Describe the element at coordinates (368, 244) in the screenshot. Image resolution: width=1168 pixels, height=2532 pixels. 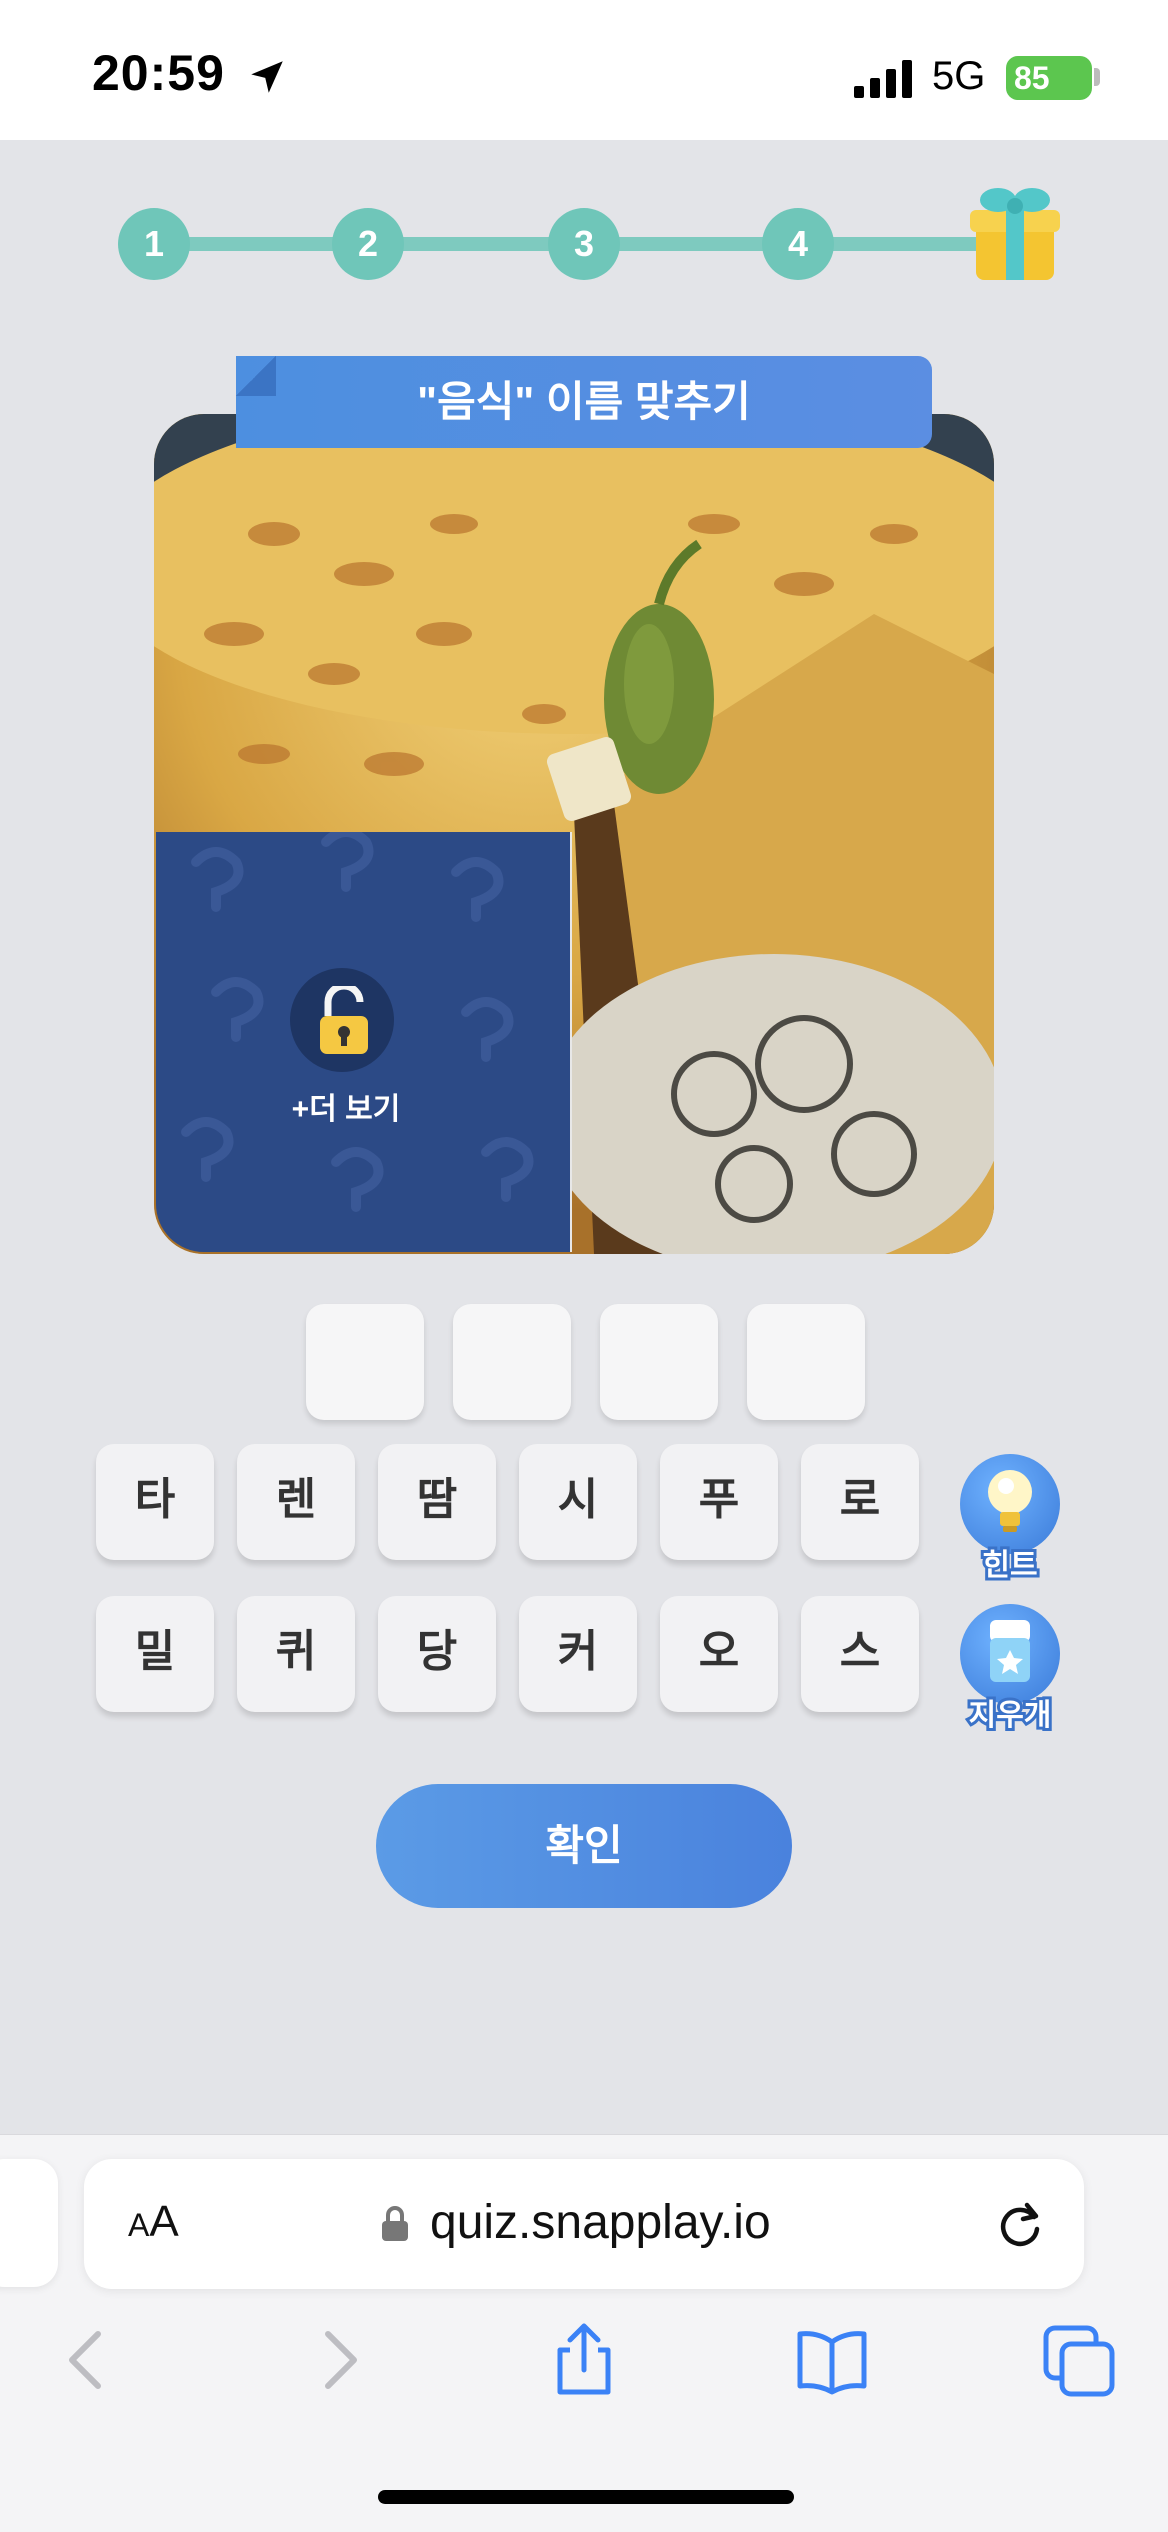
I see `progress-step-2: 2` at that location.